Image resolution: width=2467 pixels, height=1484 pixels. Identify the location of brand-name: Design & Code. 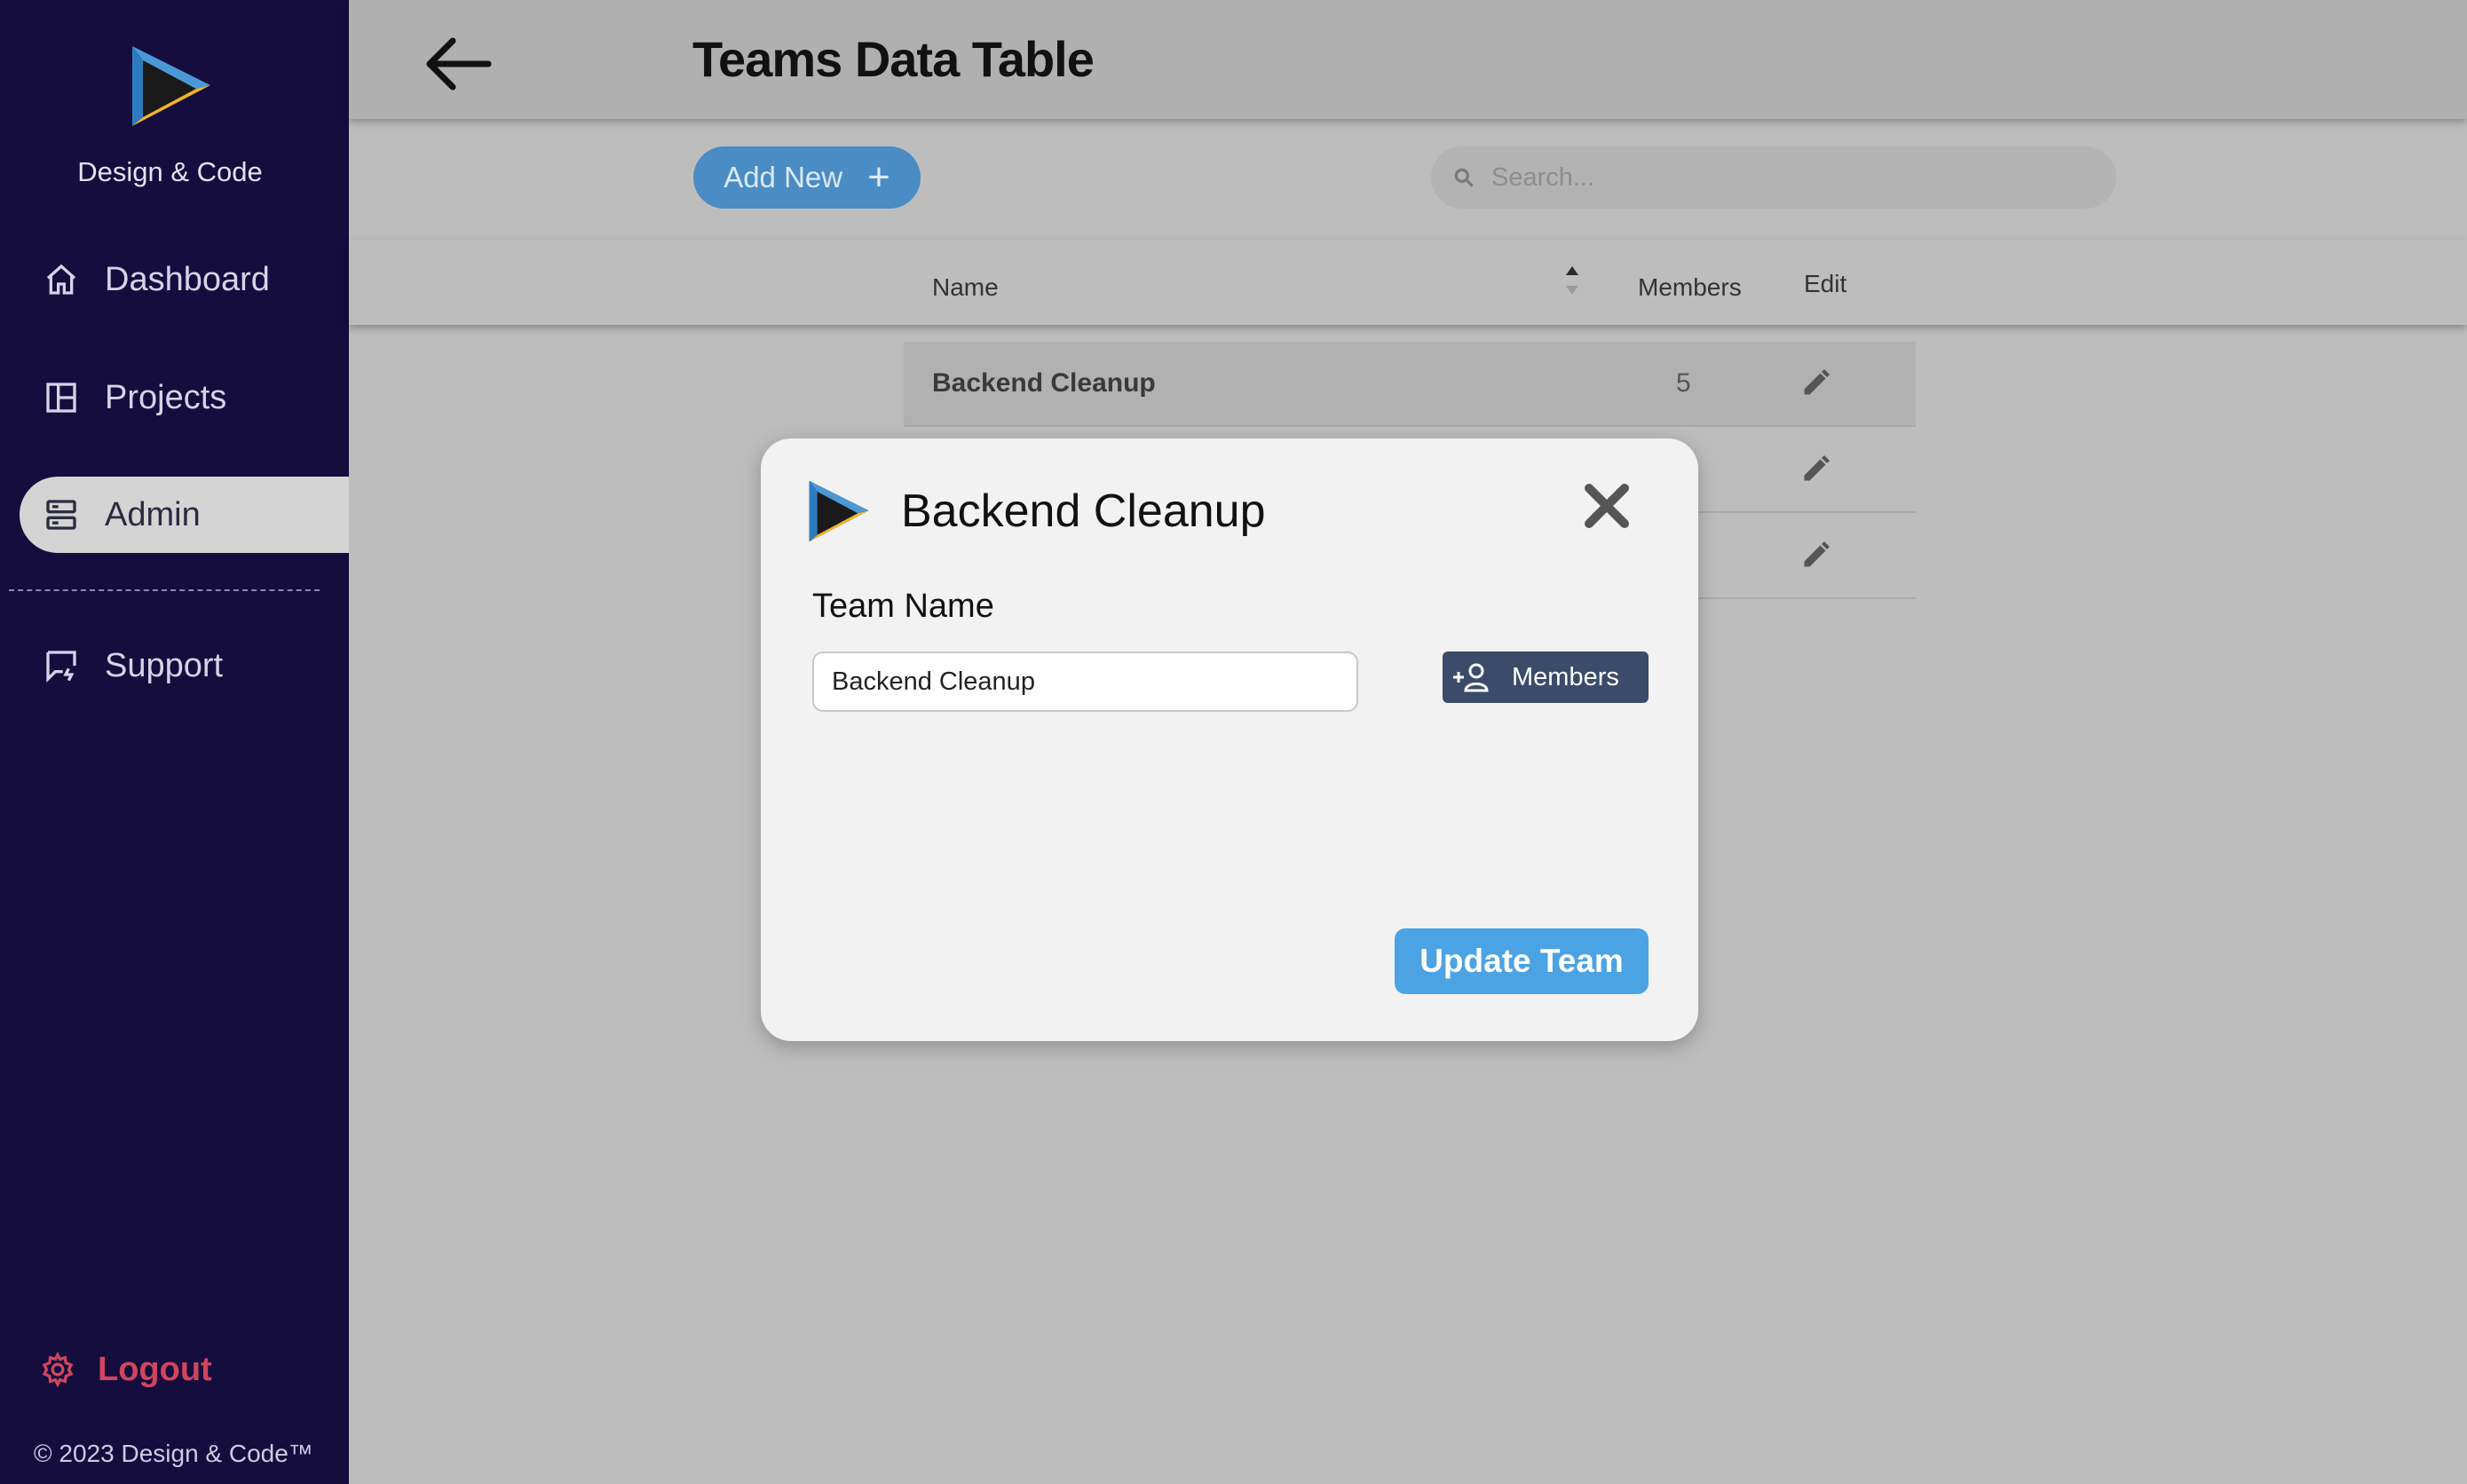
(170, 172).